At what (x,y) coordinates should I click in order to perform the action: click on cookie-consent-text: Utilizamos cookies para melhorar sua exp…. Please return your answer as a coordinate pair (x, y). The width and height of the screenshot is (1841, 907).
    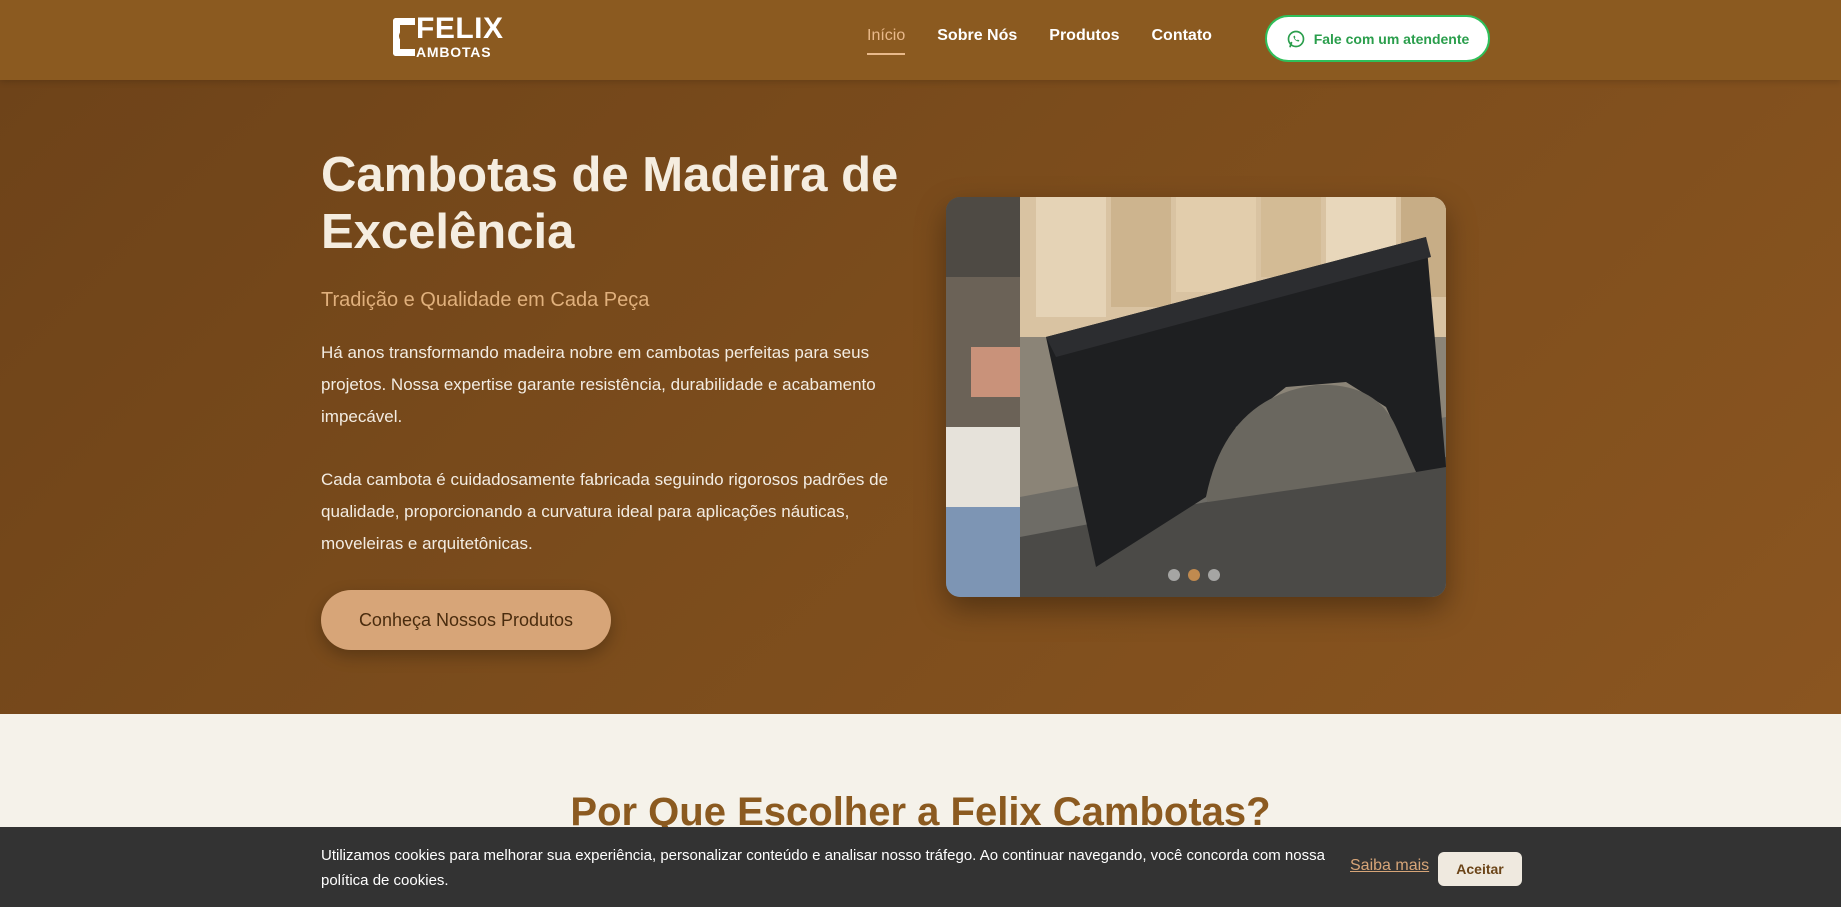
    Looking at the image, I should click on (823, 868).